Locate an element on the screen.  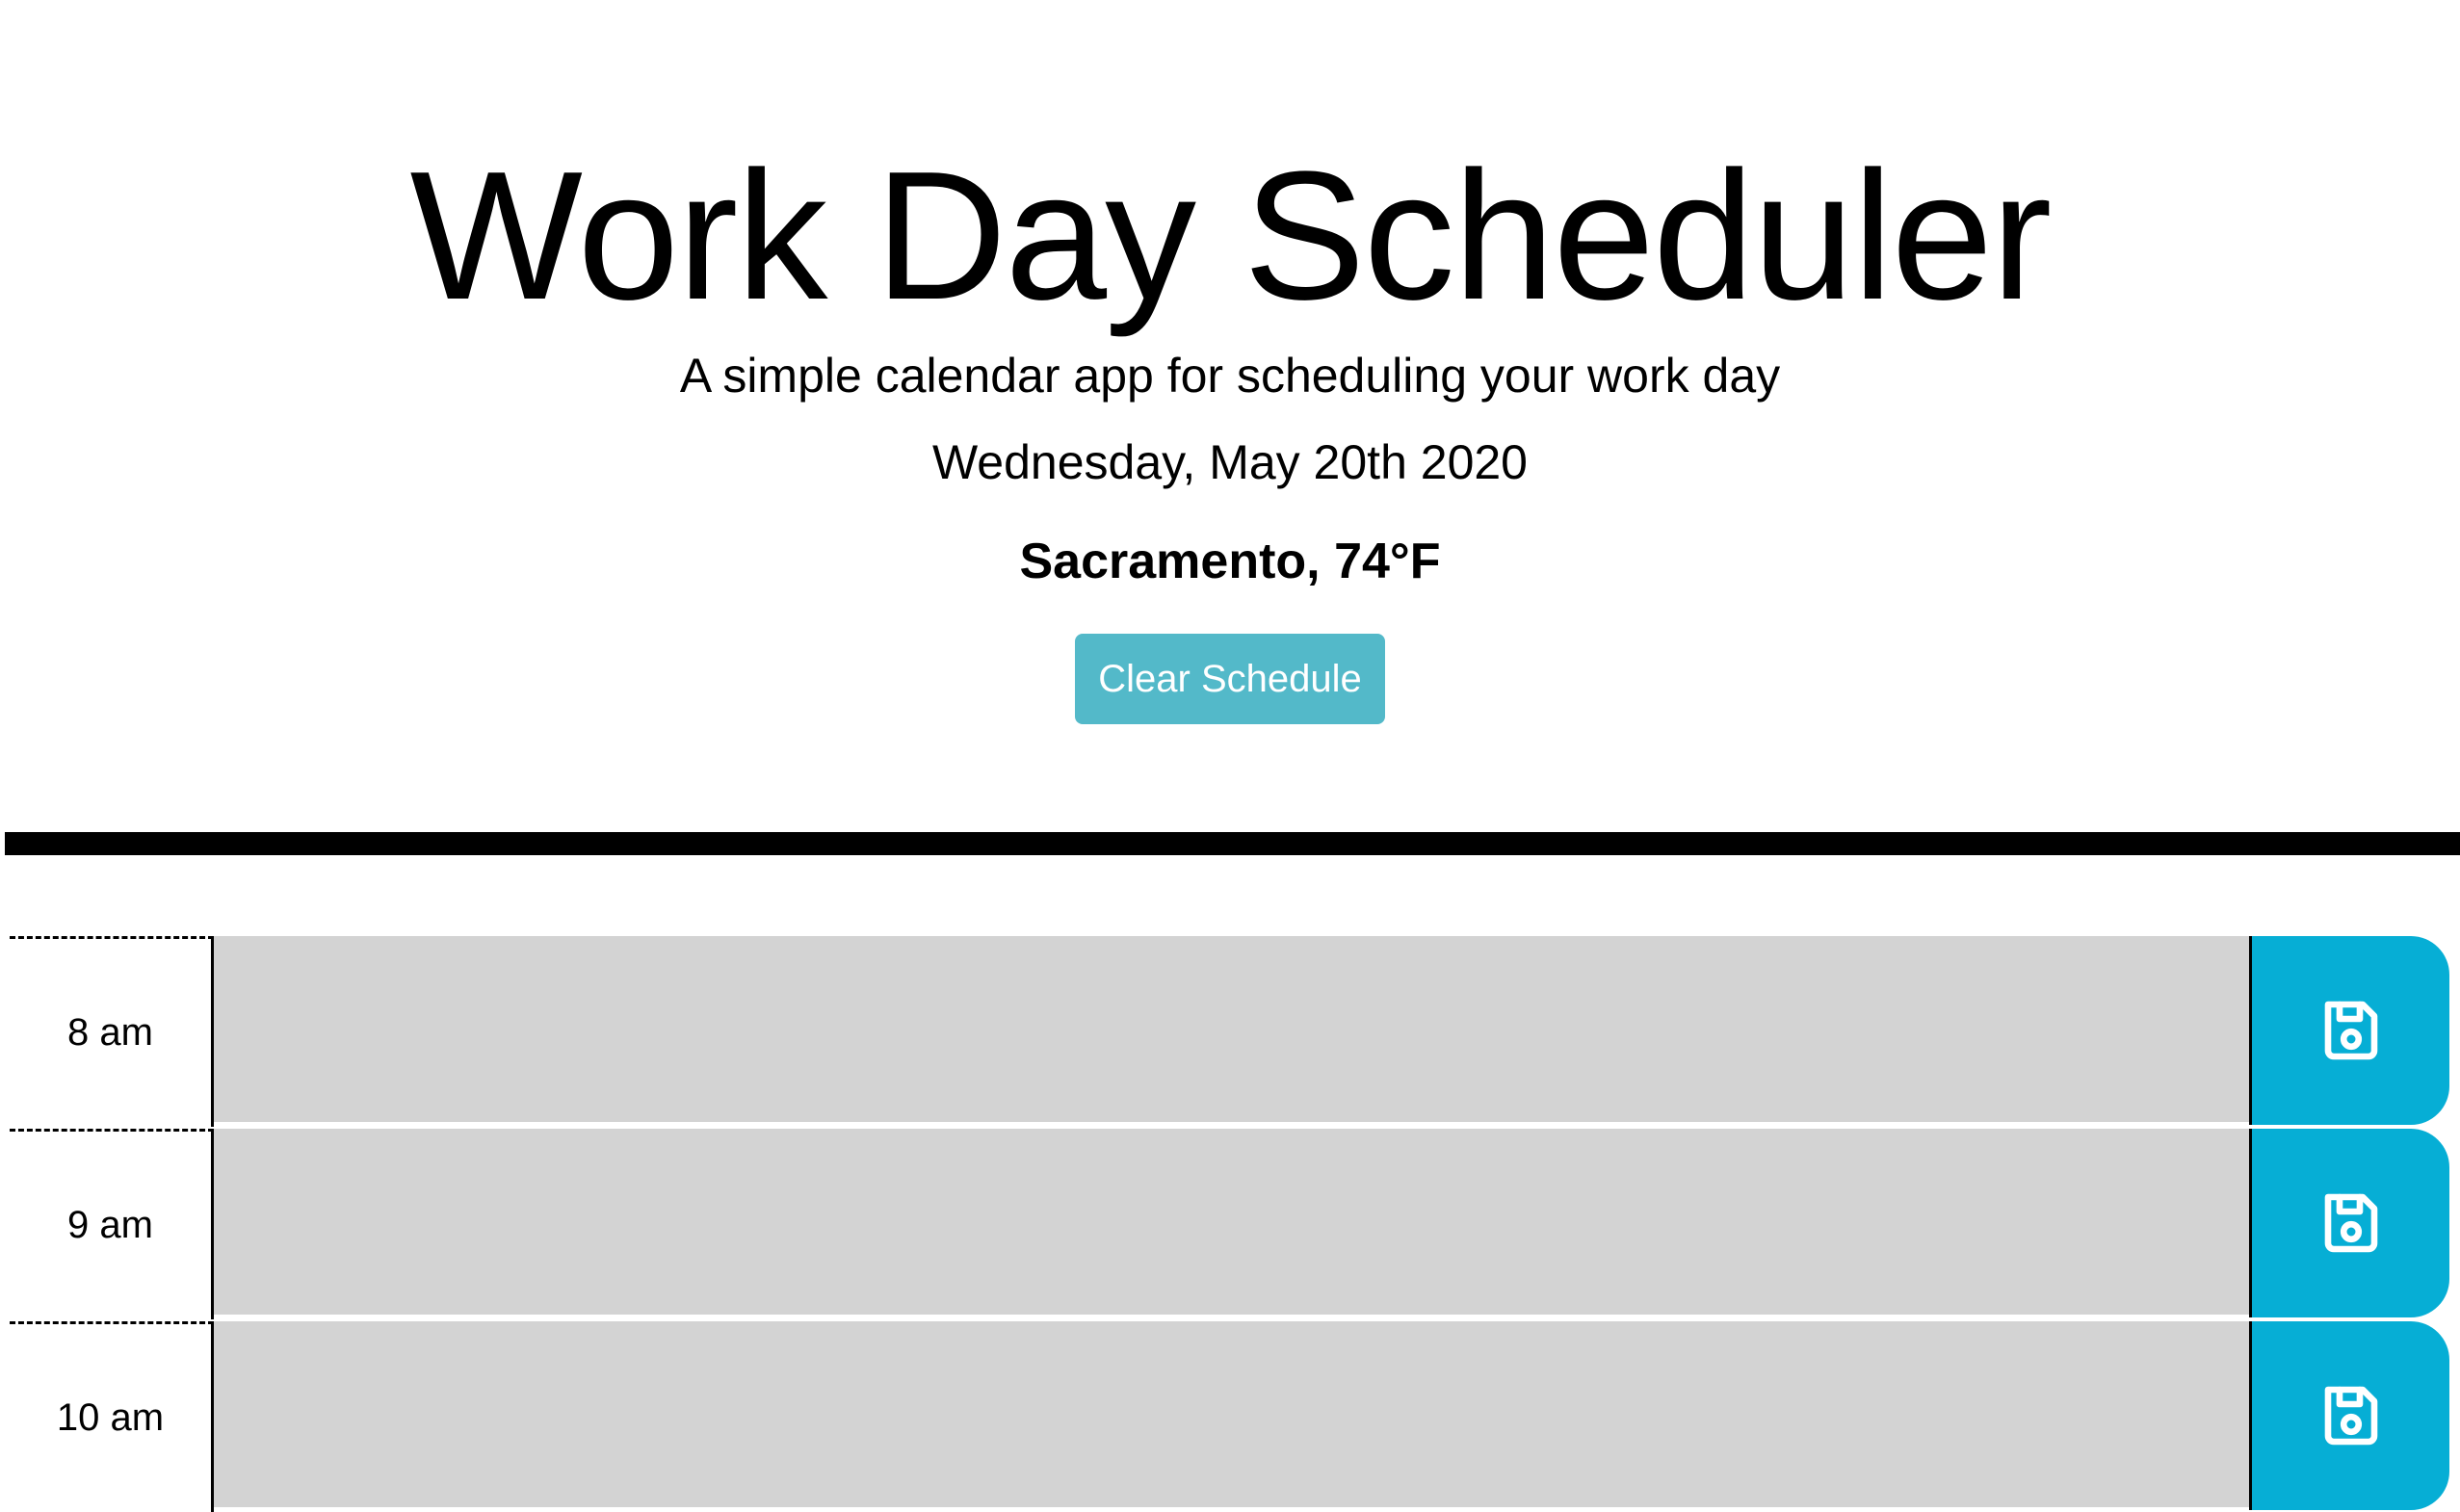
clear-schedule-button: Clear Schedule is located at coordinates (1230, 679).